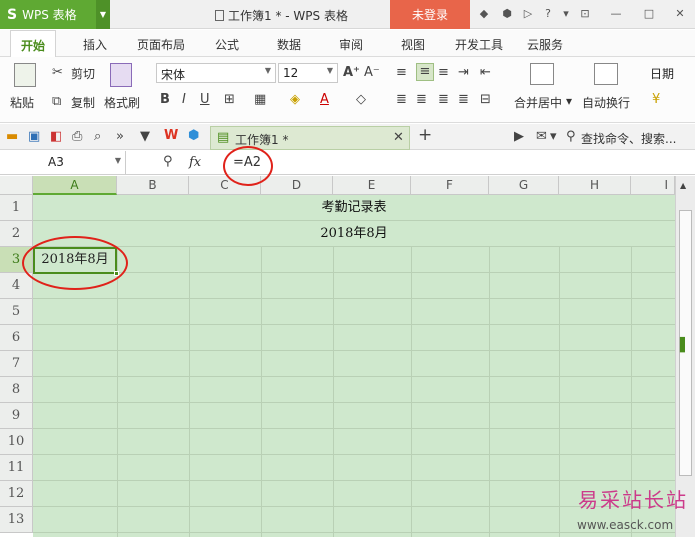 The width and height of the screenshot is (695, 537). What do you see at coordinates (121, 75) in the screenshot?
I see `format-painter-icon` at bounding box center [121, 75].